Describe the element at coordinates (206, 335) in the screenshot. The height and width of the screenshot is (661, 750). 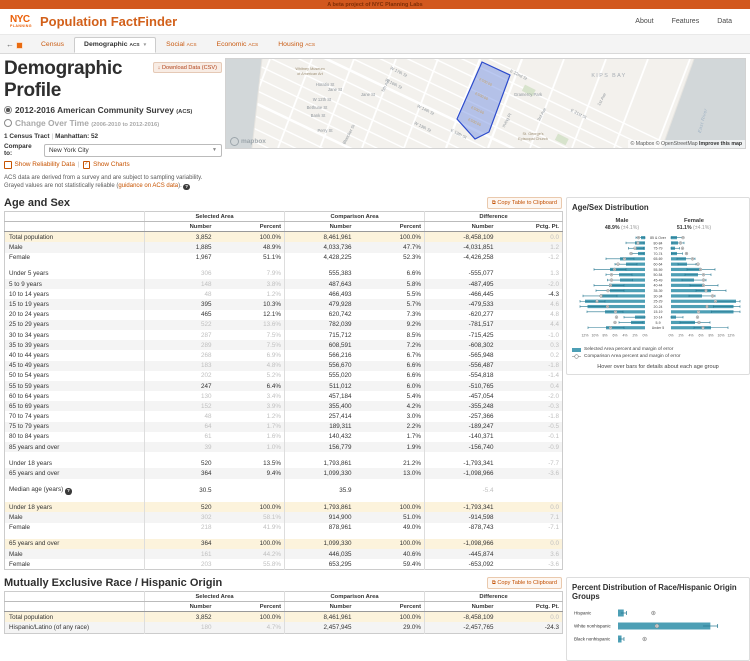
I see `cell: 287` at that location.